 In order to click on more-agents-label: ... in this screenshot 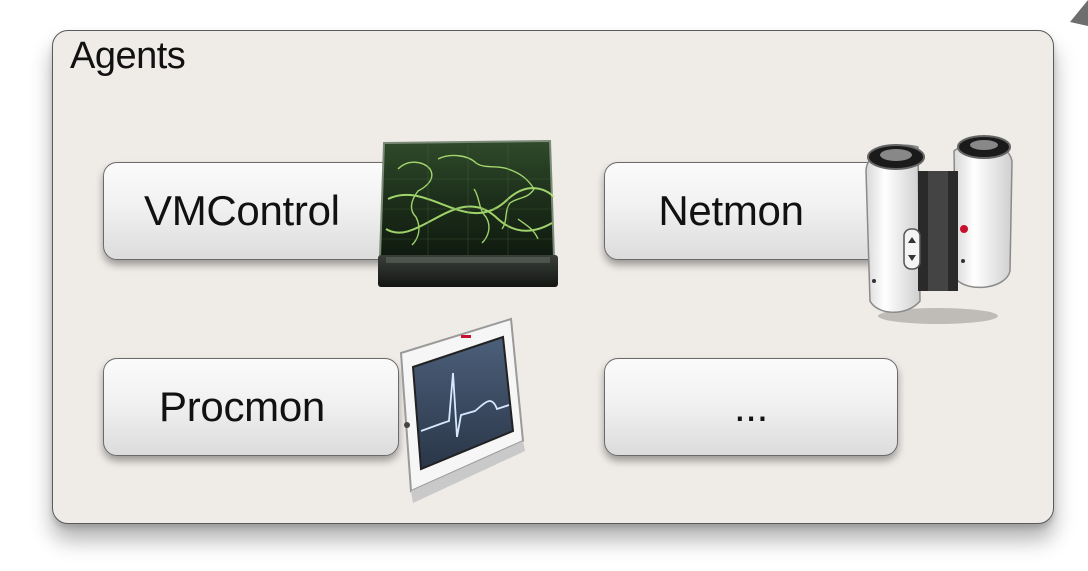, I will do `click(751, 406)`.